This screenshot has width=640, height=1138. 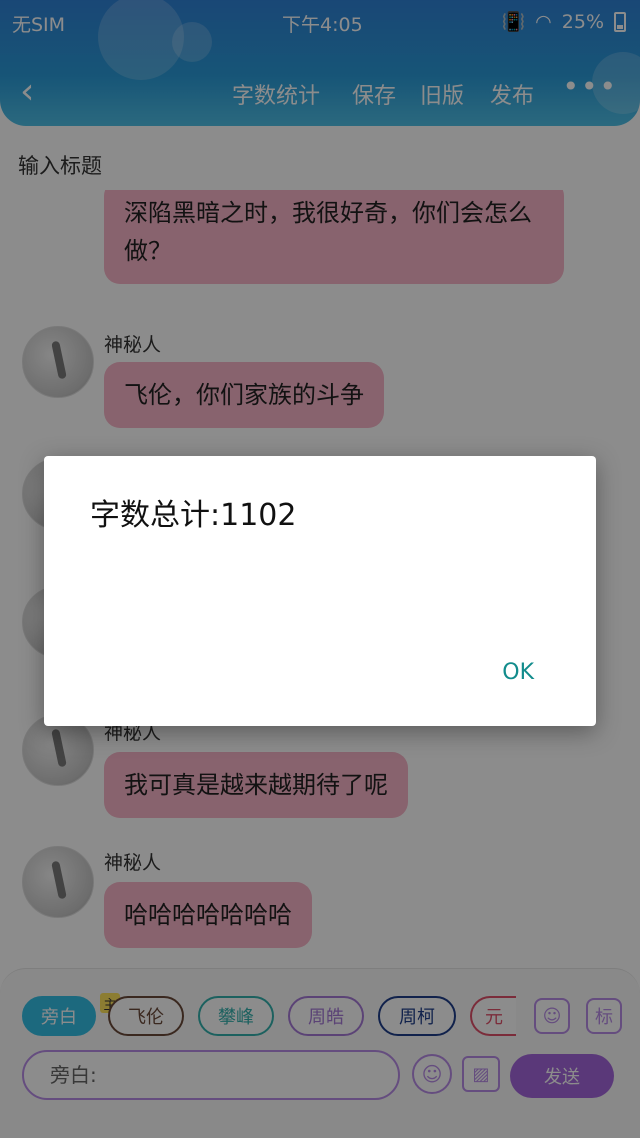 What do you see at coordinates (193, 515) in the screenshot?
I see `dialog-message: 字数总计:1102` at bounding box center [193, 515].